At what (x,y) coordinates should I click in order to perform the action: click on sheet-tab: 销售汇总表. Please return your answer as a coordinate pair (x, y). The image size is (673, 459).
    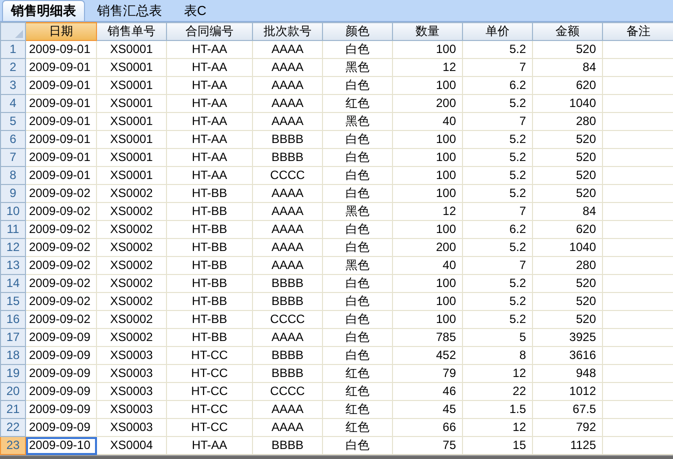
    Looking at the image, I should click on (129, 11).